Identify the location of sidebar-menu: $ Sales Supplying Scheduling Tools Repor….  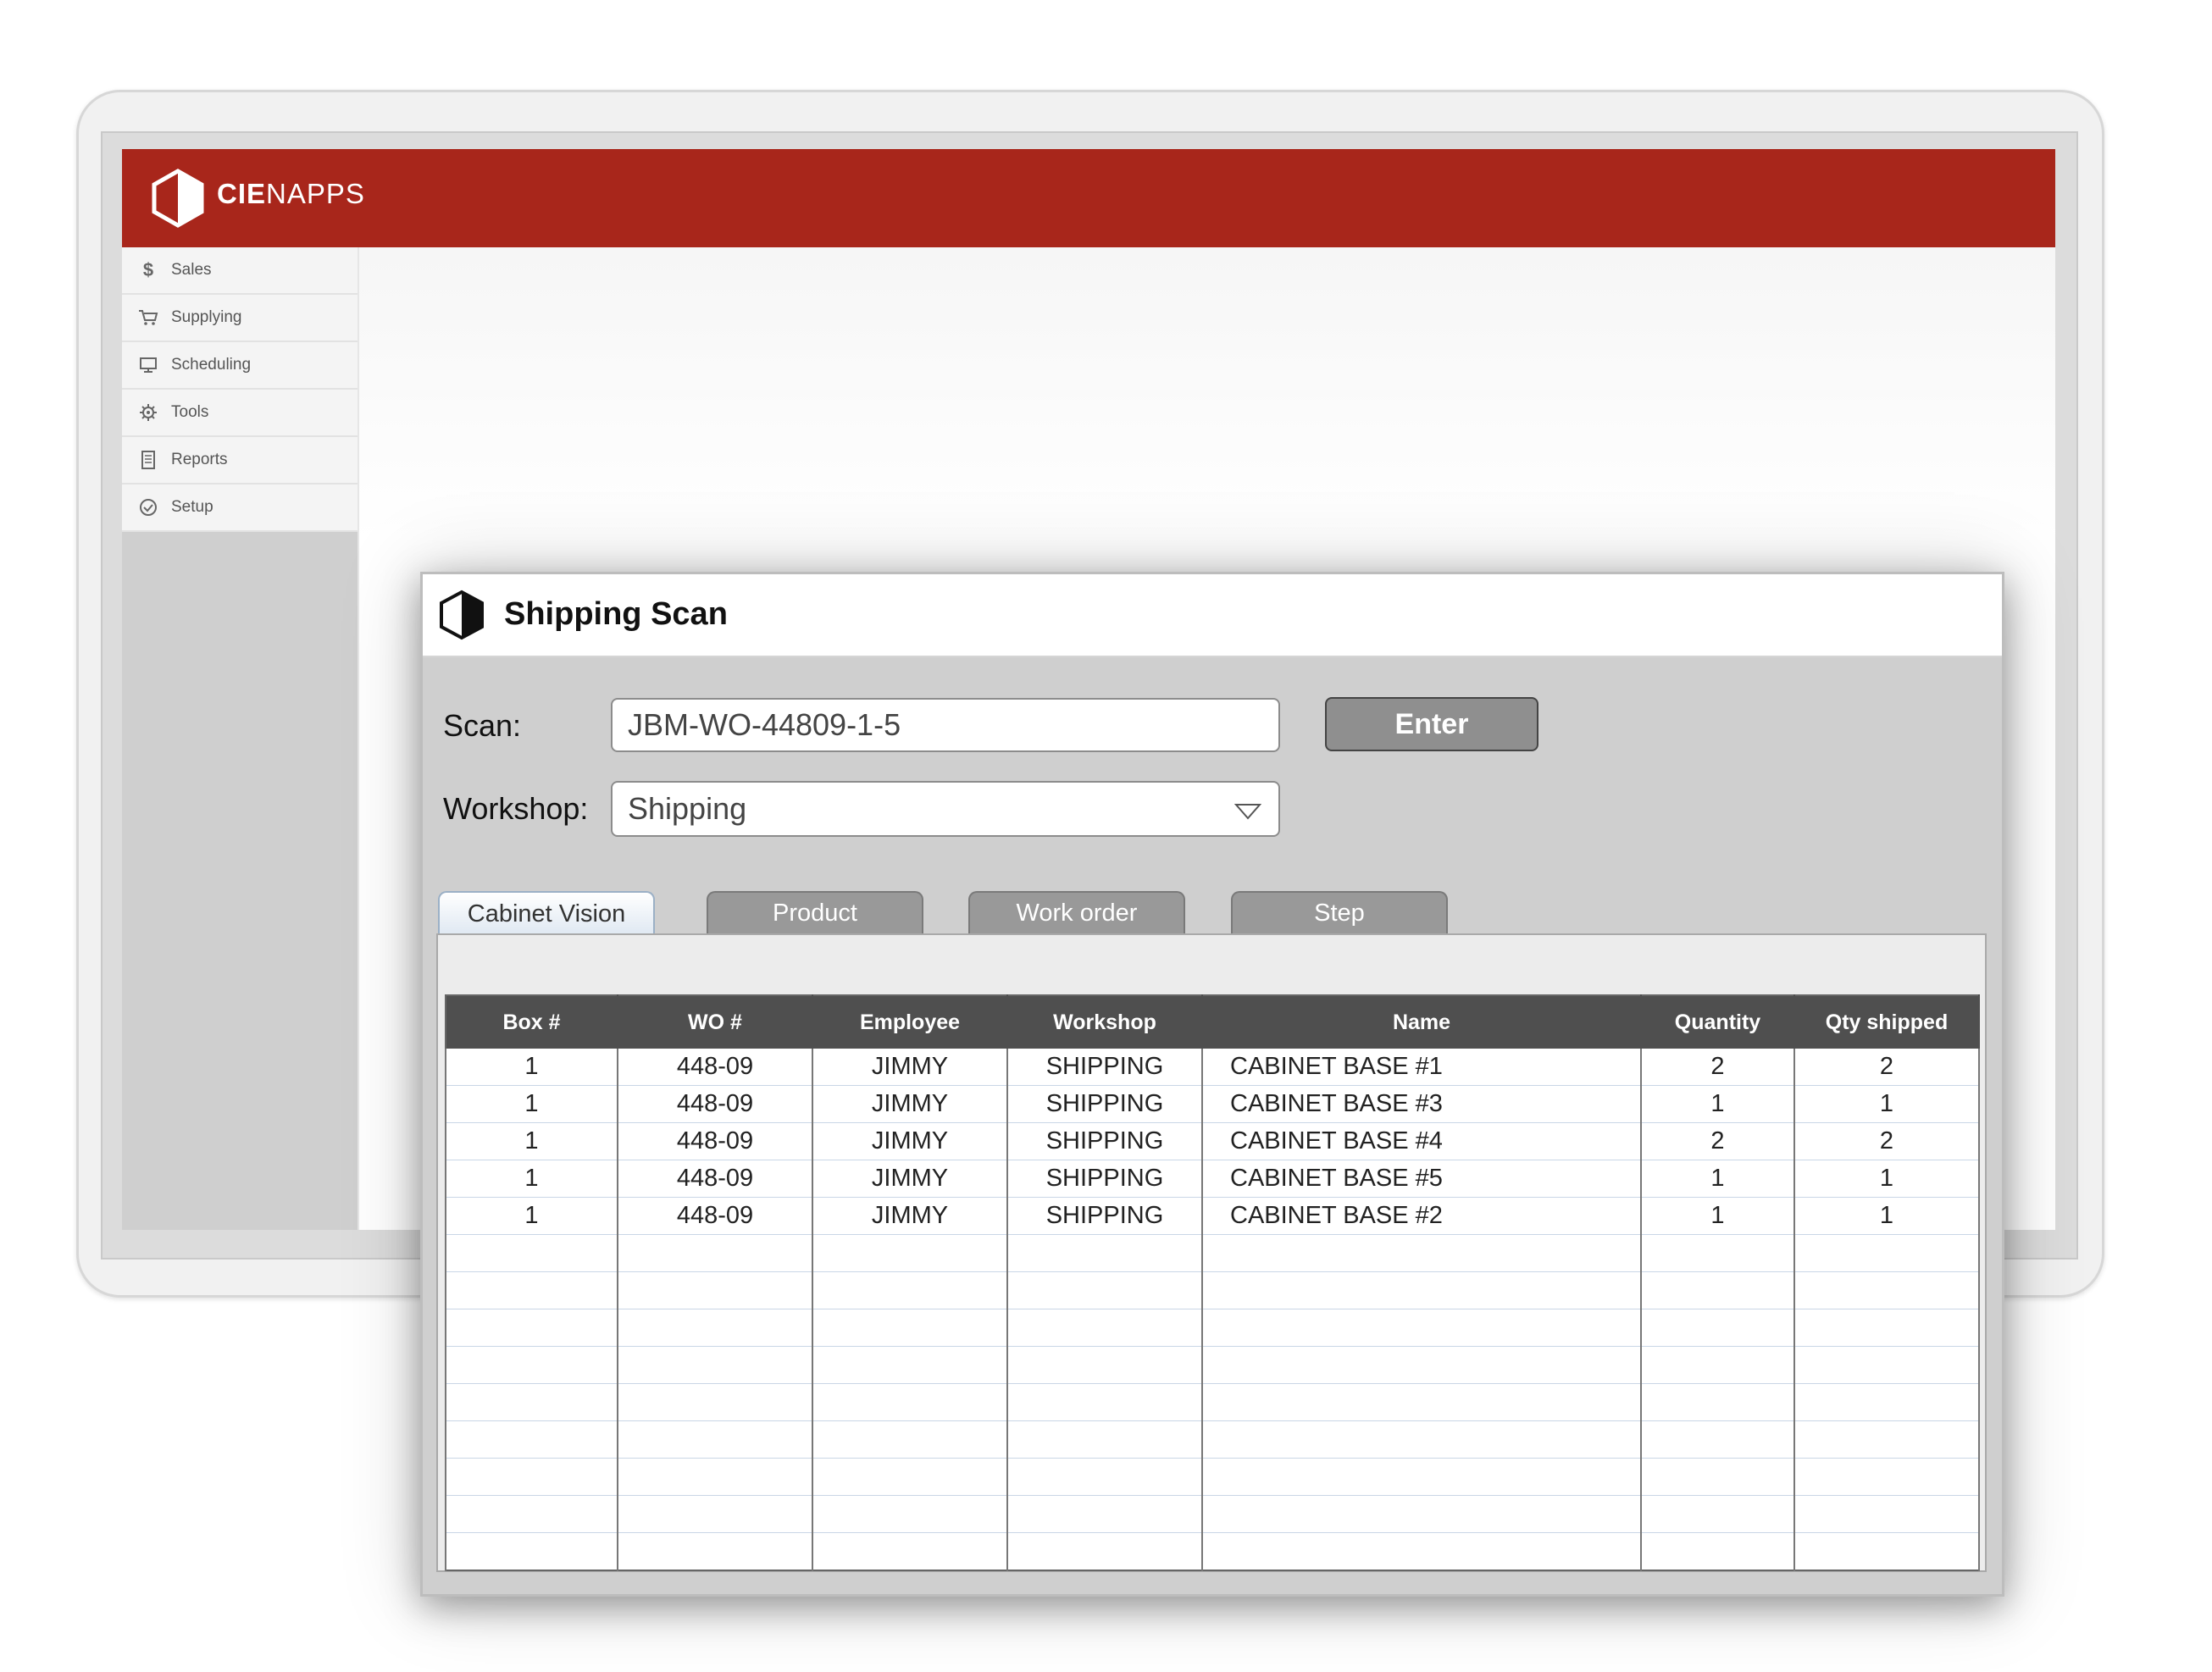
(240, 389).